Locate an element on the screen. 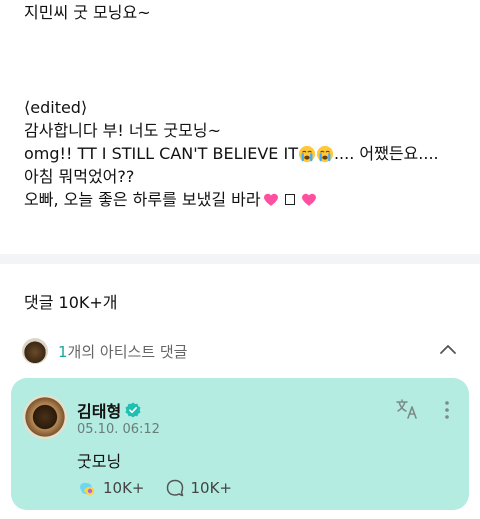 This screenshot has height=519, width=480. avatar is located at coordinates (45, 417).